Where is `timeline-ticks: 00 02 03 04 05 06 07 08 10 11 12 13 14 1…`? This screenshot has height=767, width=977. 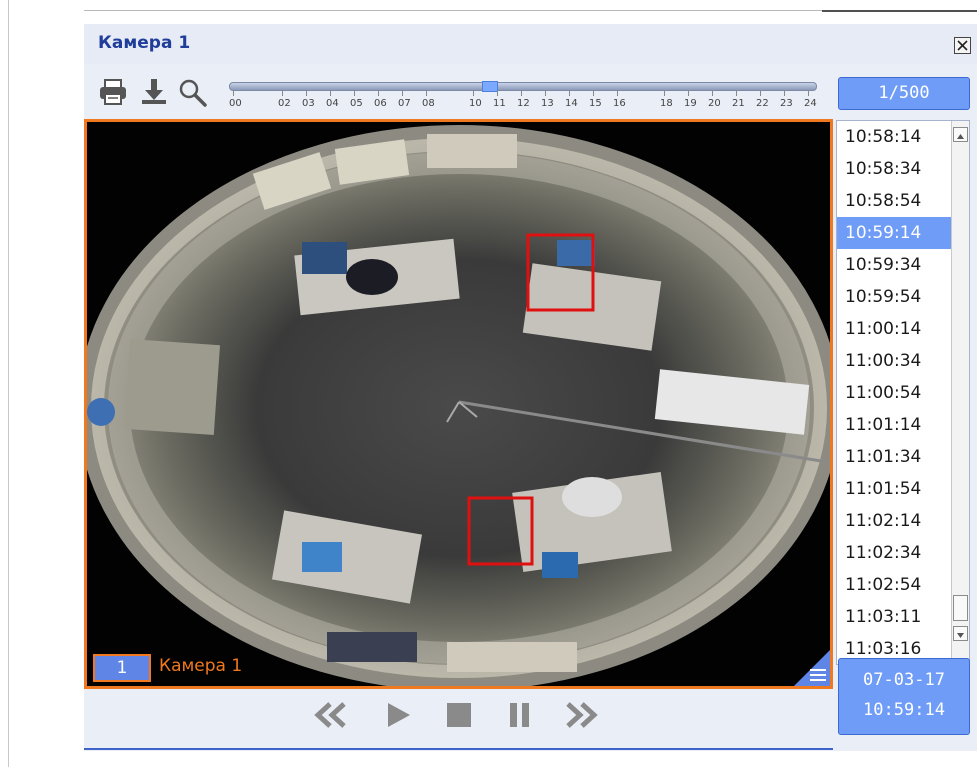
timeline-ticks: 00 02 03 04 05 06 07 08 10 11 12 13 14 1… is located at coordinates (529, 104).